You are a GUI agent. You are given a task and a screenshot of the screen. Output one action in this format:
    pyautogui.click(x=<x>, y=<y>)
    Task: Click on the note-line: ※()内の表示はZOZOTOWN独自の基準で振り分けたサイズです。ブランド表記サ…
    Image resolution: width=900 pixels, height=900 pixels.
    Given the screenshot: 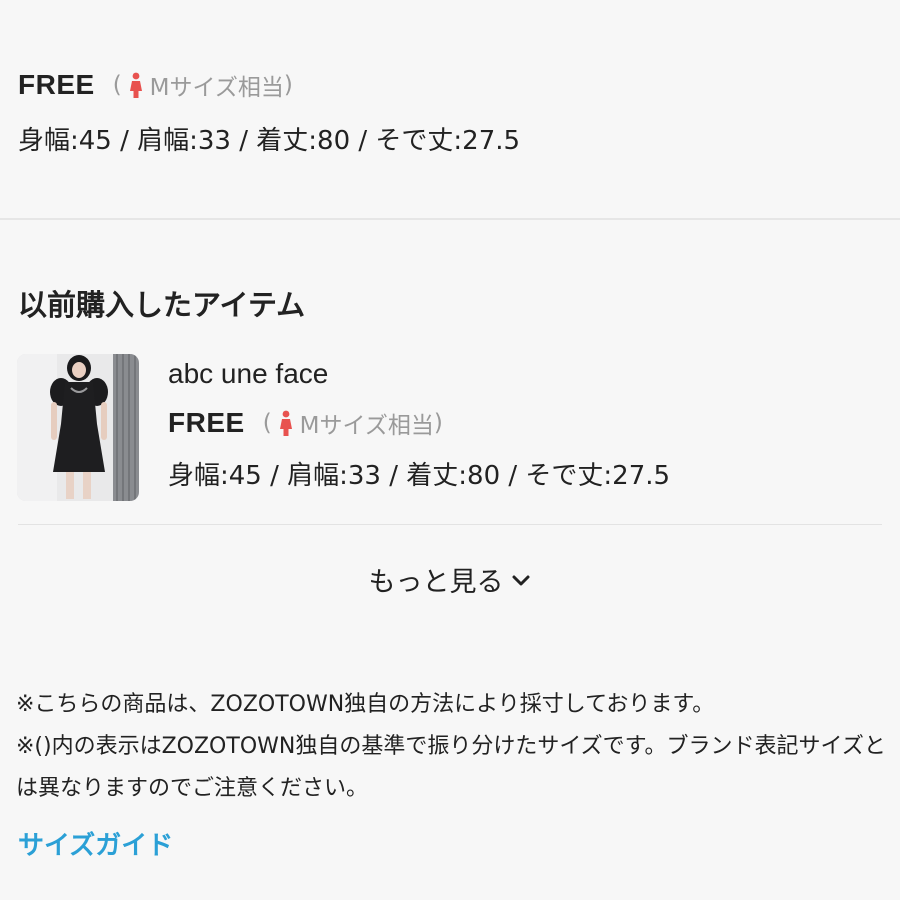 What is the action you would take?
    pyautogui.click(x=451, y=767)
    